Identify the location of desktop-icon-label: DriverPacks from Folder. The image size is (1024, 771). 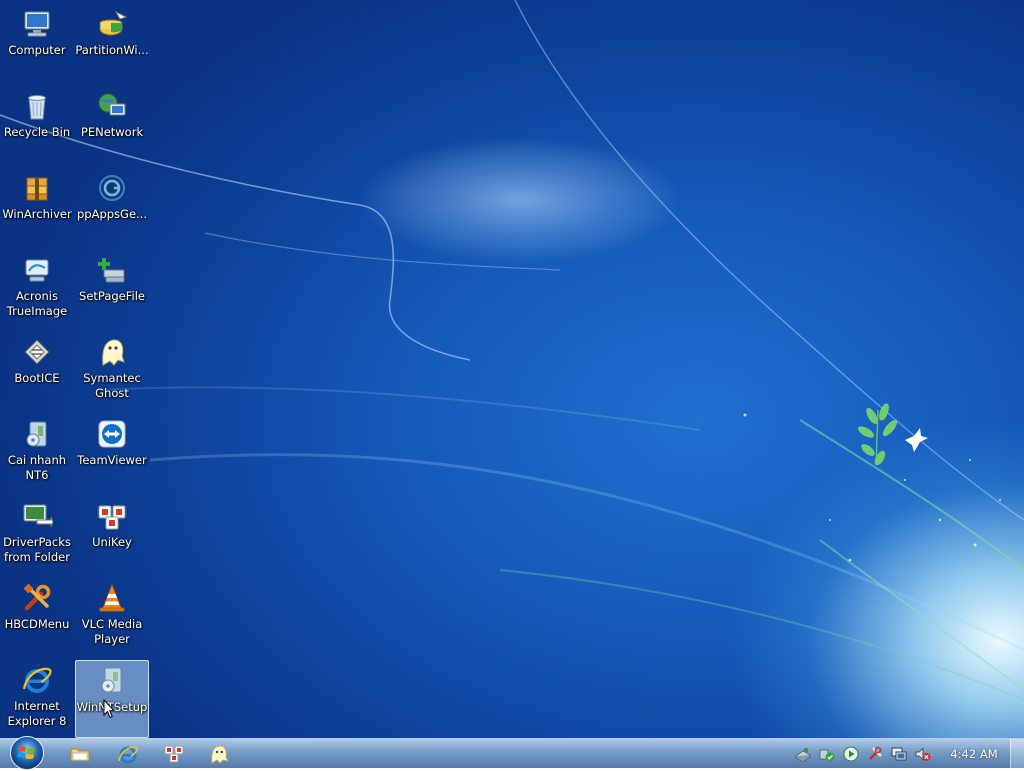
(37, 549).